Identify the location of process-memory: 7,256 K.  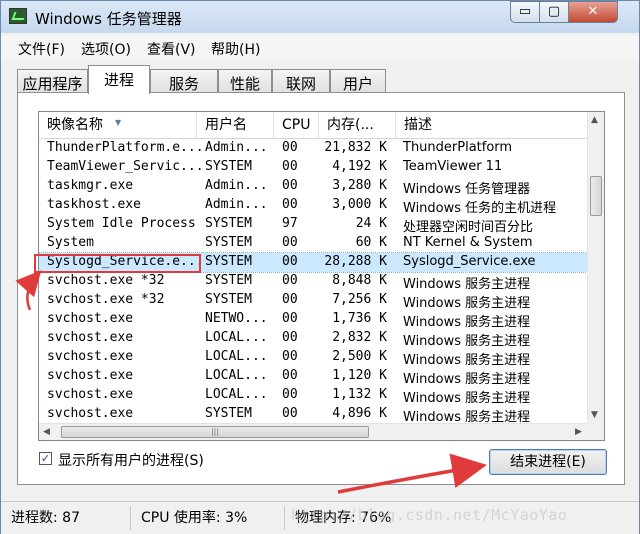
(359, 299).